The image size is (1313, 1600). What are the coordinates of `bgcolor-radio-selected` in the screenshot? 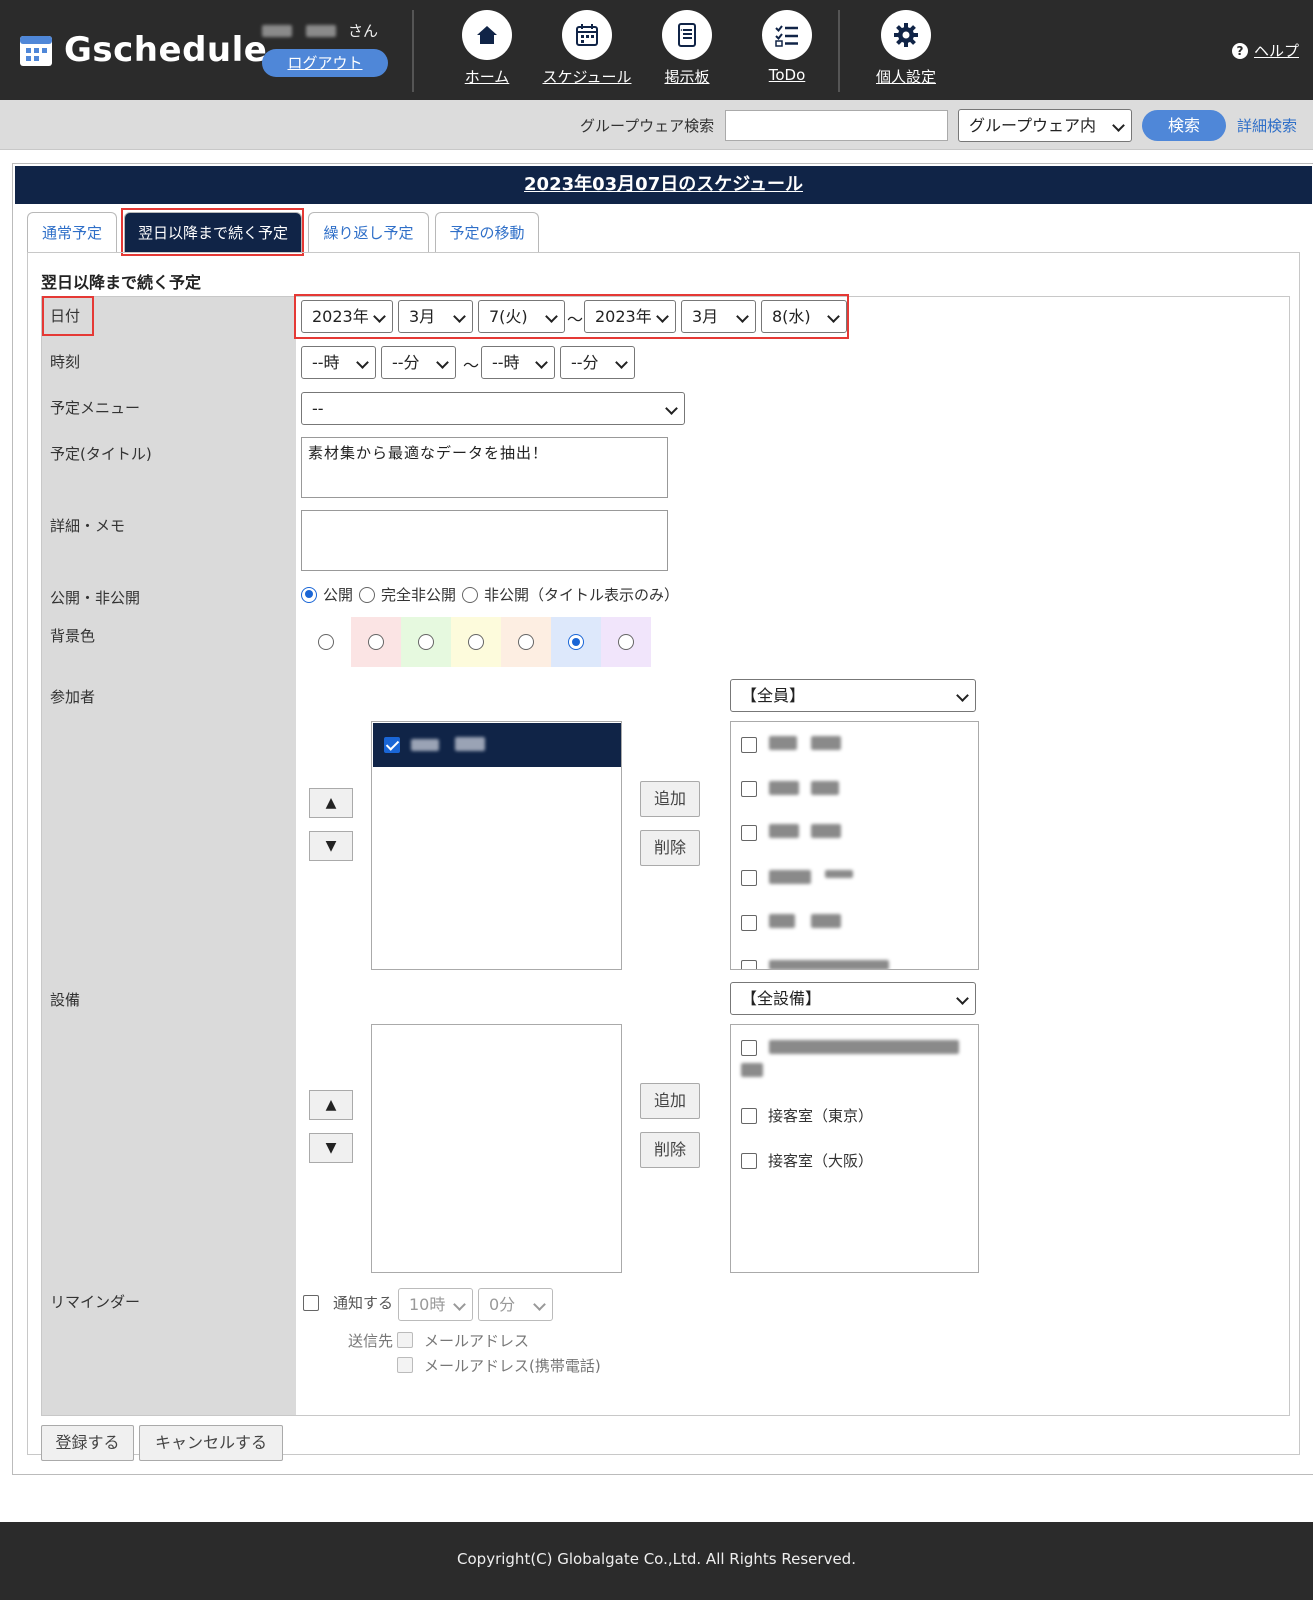 It's located at (576, 642).